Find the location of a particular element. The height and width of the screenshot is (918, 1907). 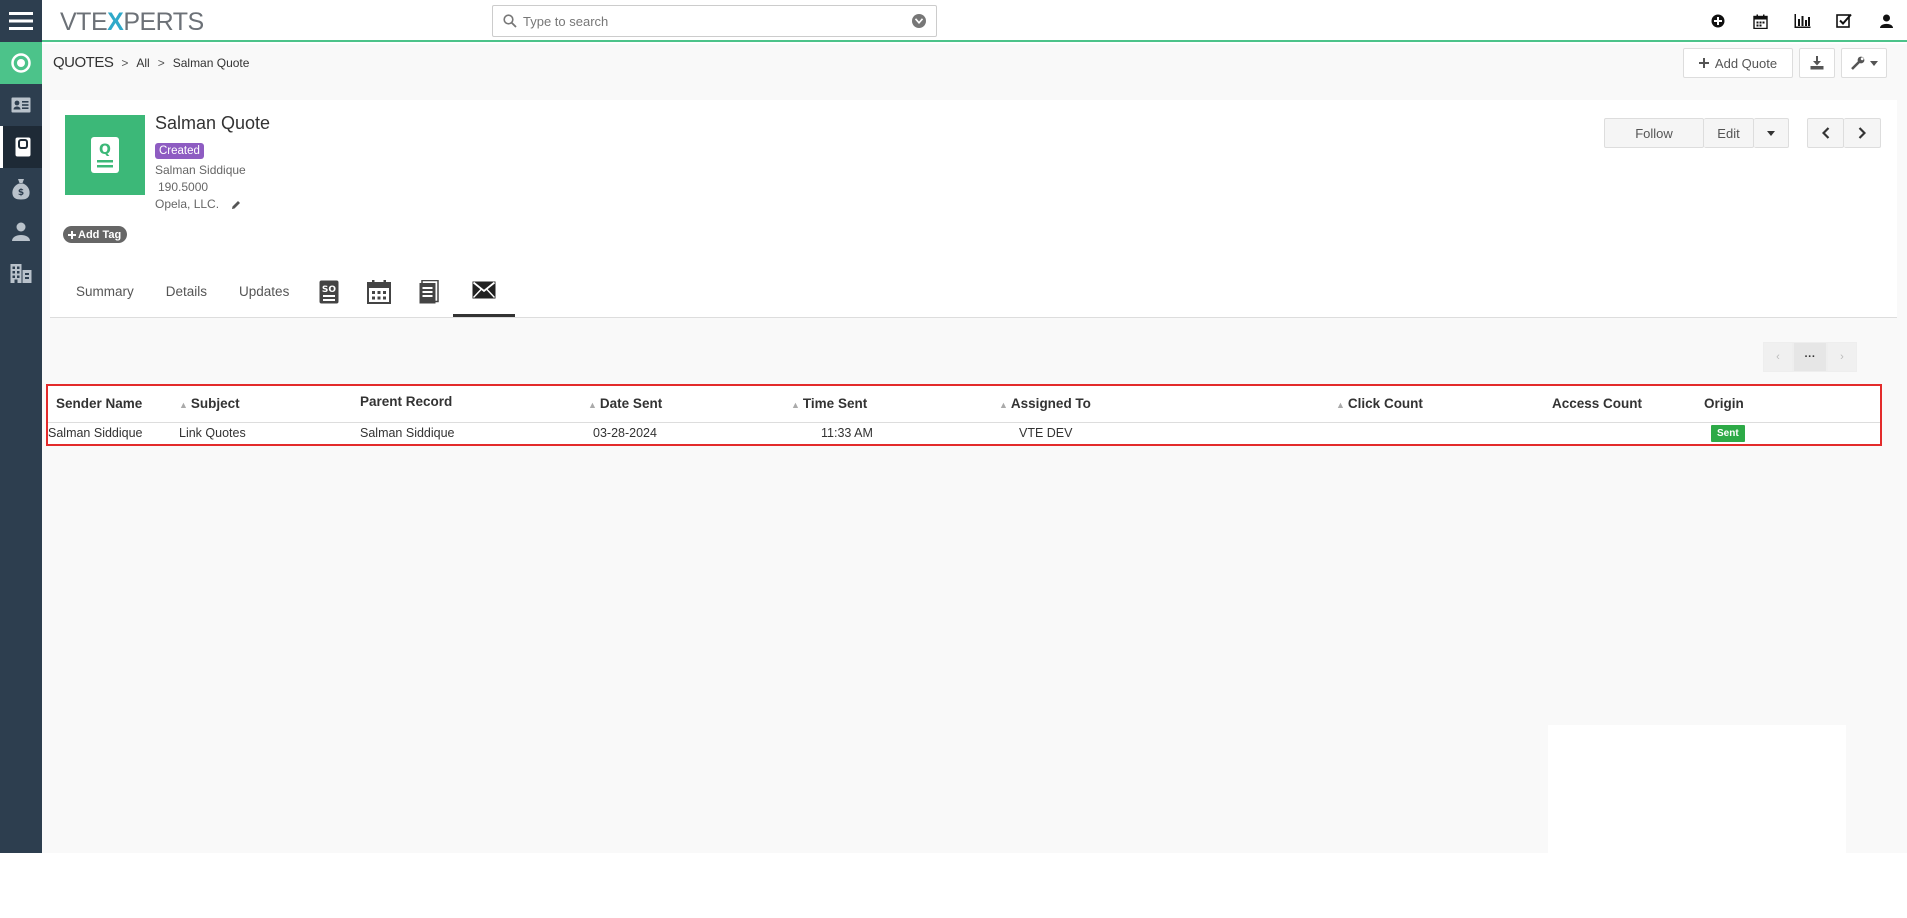

chevron-left-icon is located at coordinates (1825, 133).